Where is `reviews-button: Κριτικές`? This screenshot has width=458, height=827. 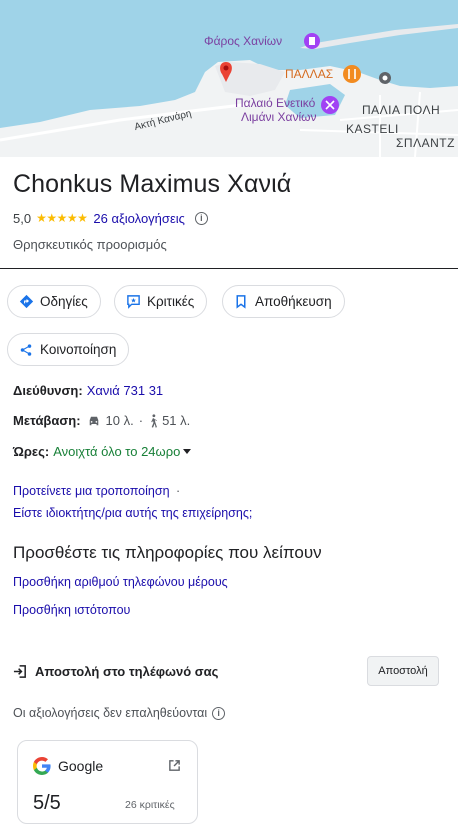
reviews-button: Κριτικές is located at coordinates (161, 301).